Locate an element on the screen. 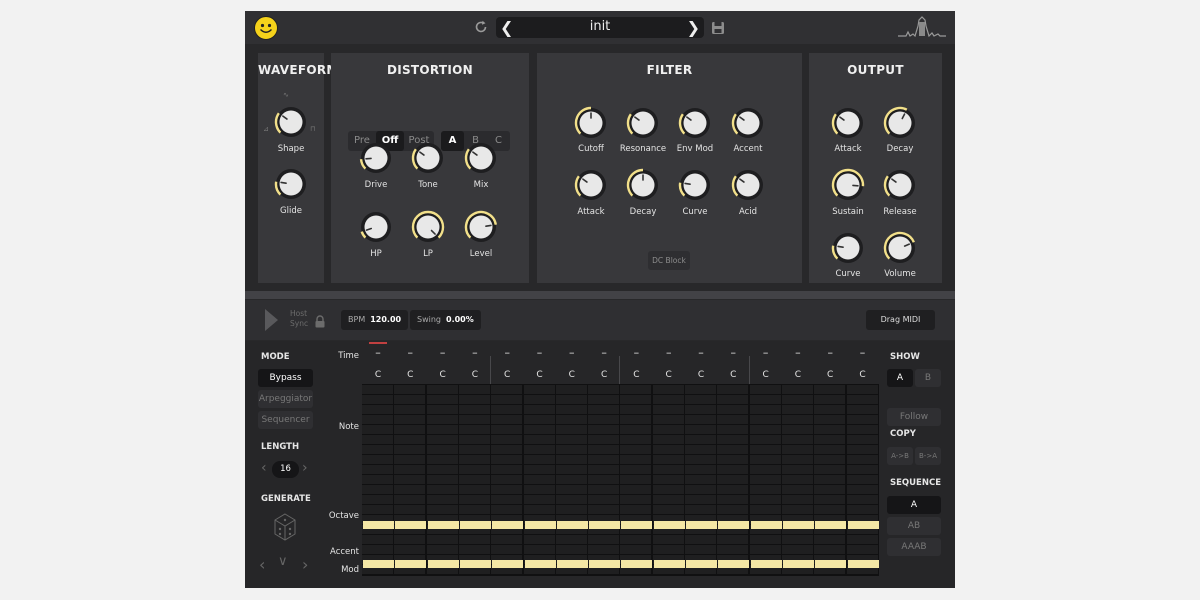  dc-block-button: DC Block is located at coordinates (669, 260).